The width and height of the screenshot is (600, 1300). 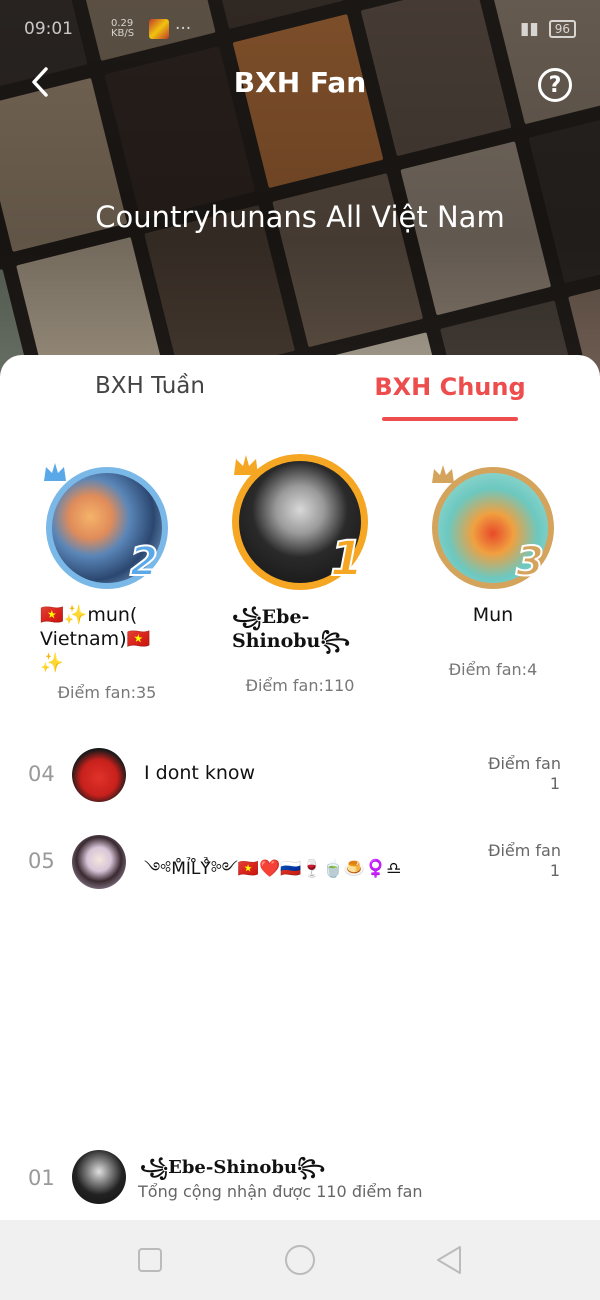 I want to click on podium-third-rank: 3, so click(x=530, y=562).